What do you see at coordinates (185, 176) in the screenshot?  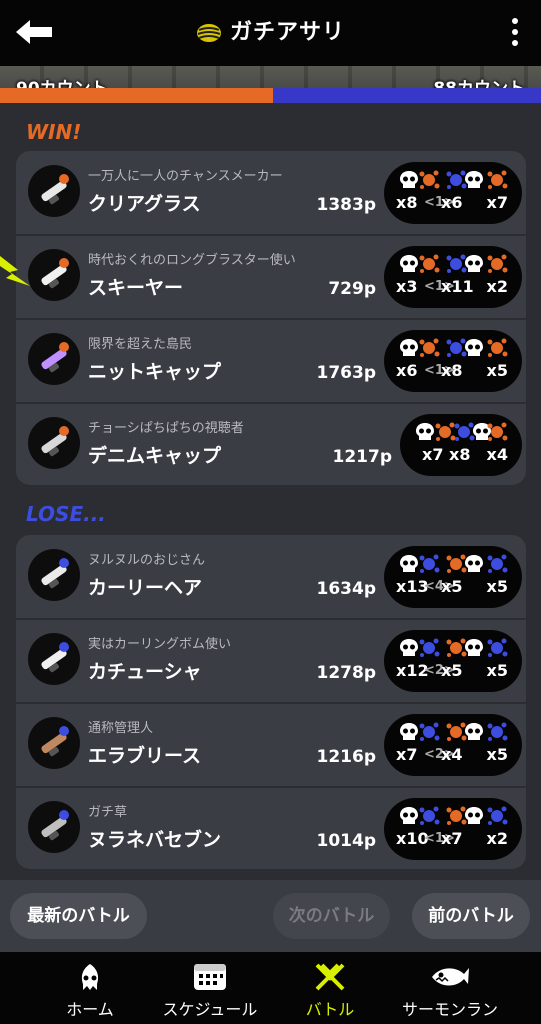 I see `player-title: 一万人に一人のチャンスメーカー` at bounding box center [185, 176].